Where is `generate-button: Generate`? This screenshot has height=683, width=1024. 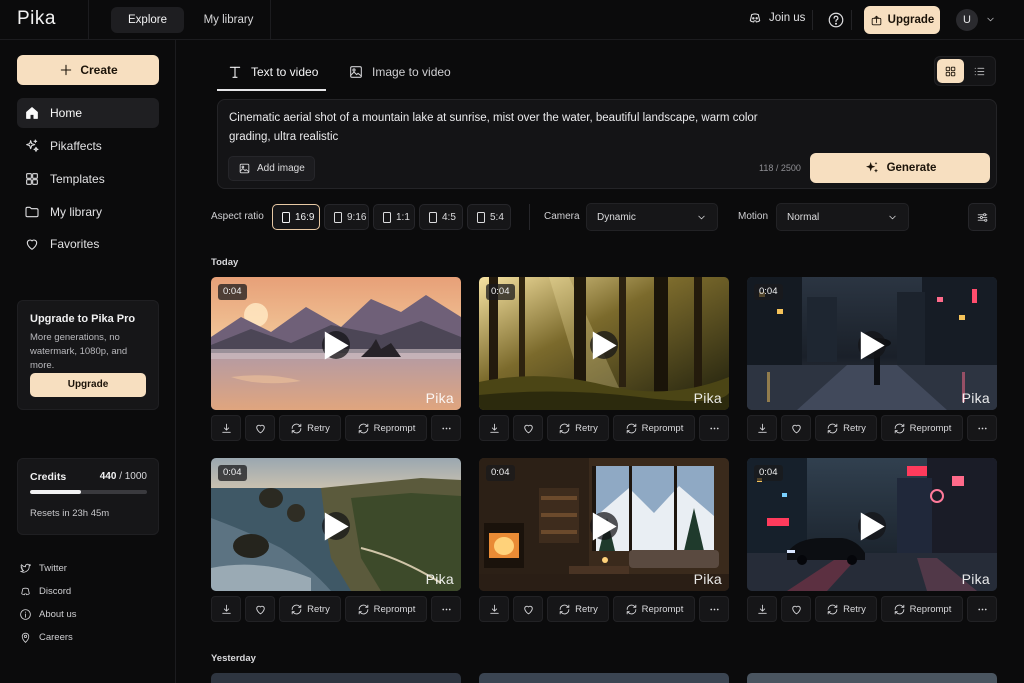
generate-button: Generate is located at coordinates (900, 168).